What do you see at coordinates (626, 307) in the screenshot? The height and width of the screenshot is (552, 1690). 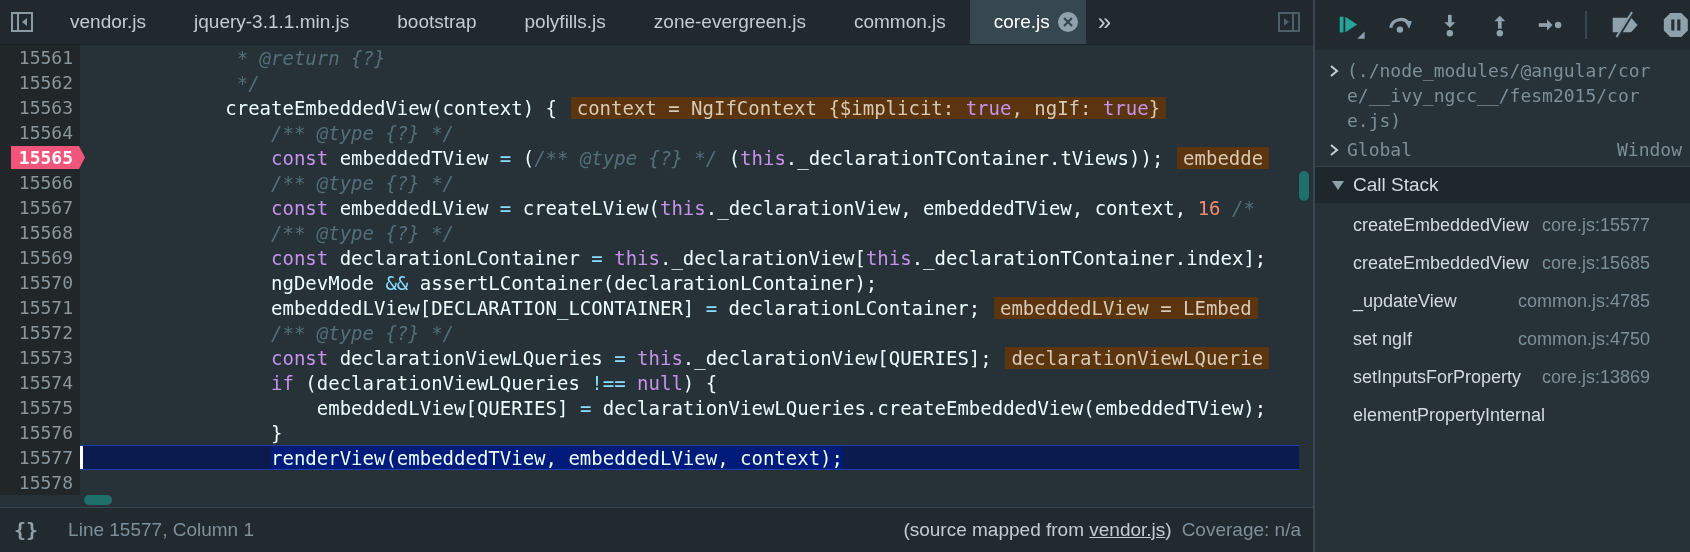 I see `code-line: embeddedLView[DECLARATION_LCONTAINER] = declarationLContainer;` at bounding box center [626, 307].